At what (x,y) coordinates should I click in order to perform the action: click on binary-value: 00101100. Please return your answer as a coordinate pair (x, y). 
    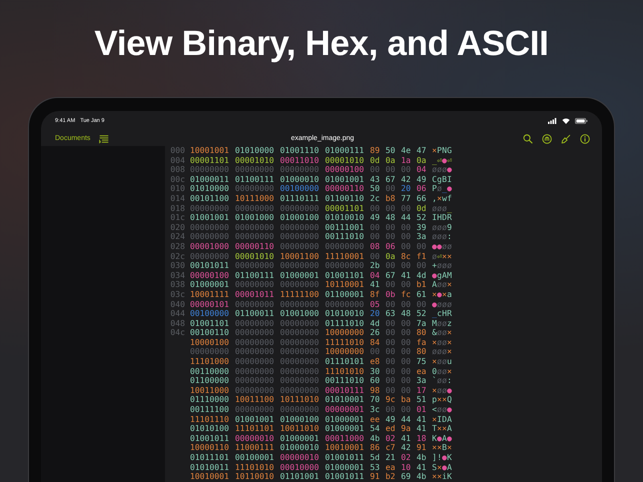
    Looking at the image, I should click on (210, 199).